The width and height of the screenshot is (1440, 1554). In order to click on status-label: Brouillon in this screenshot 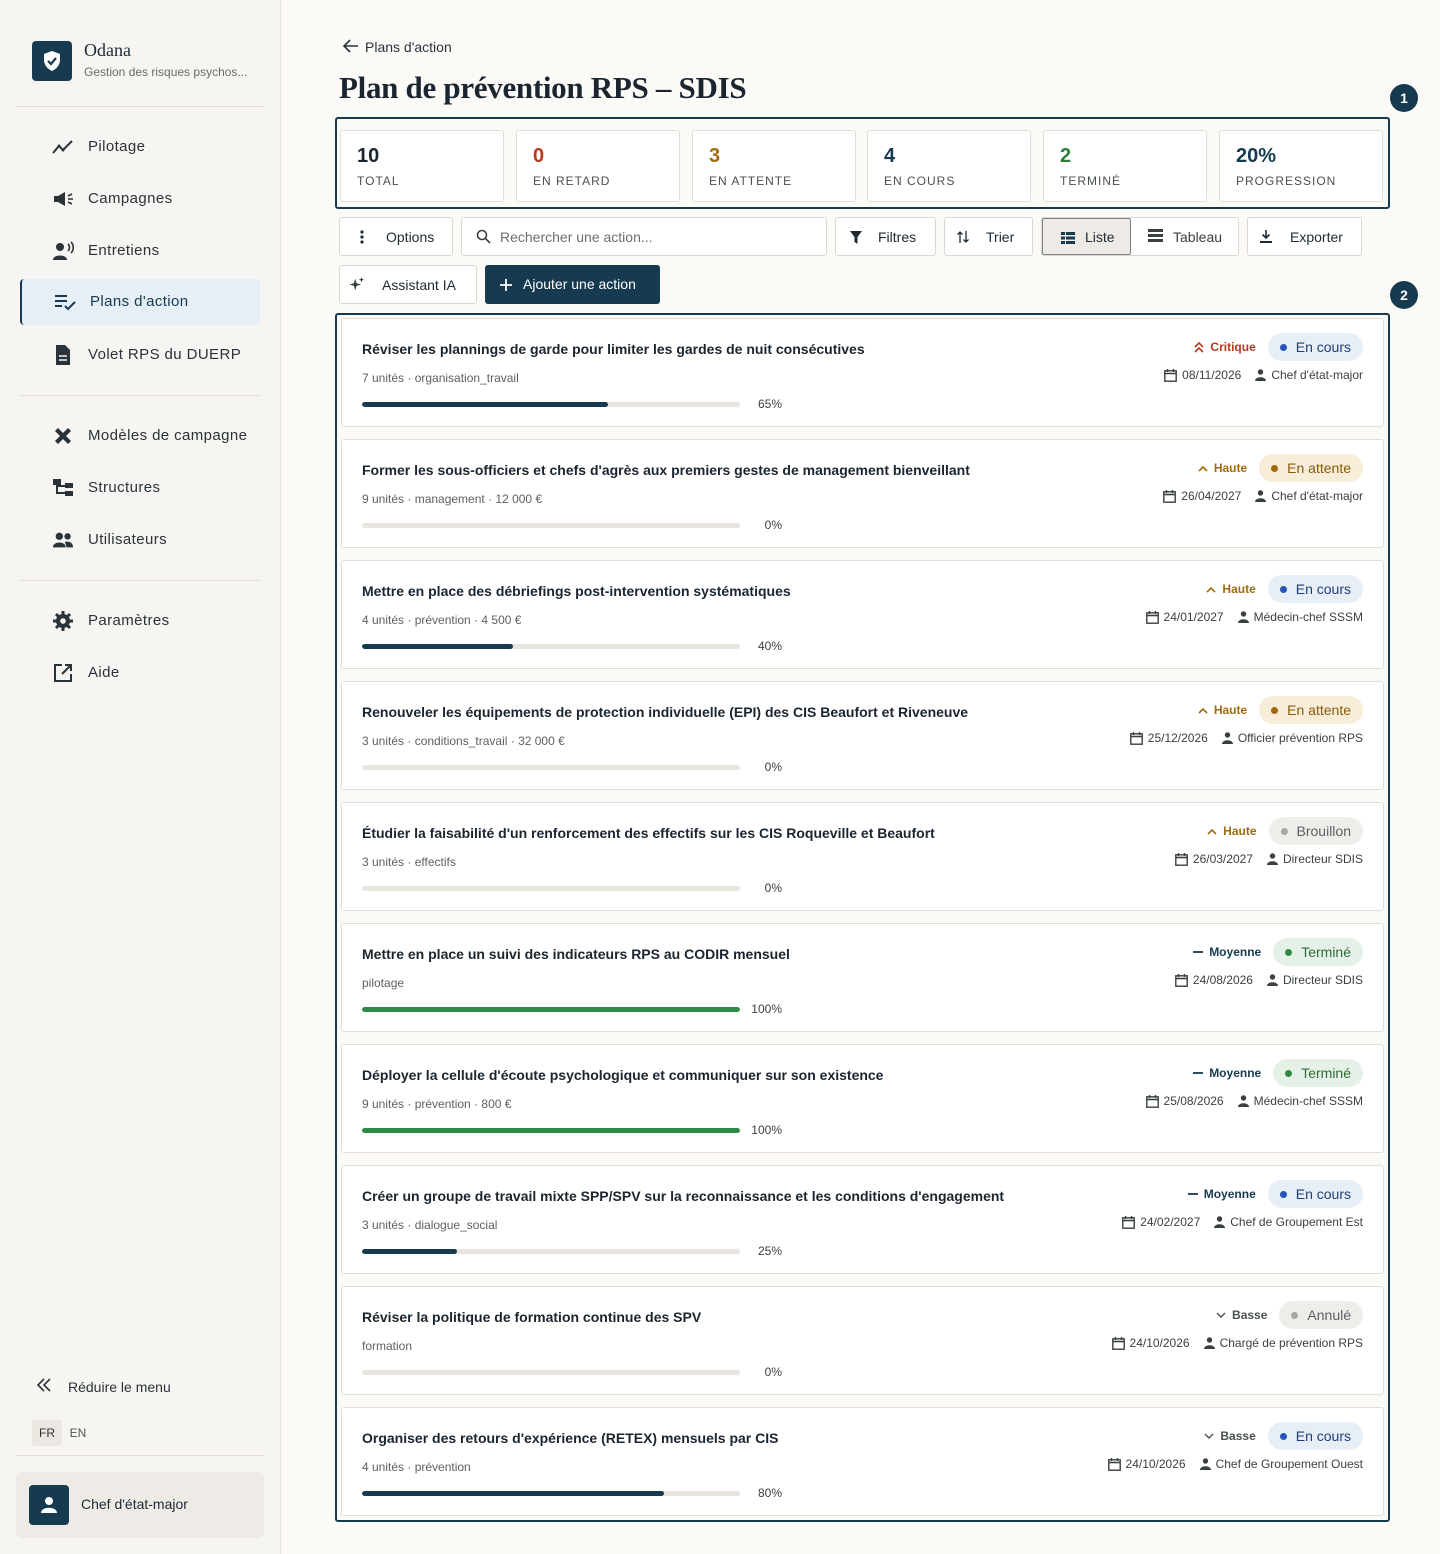, I will do `click(1323, 831)`.